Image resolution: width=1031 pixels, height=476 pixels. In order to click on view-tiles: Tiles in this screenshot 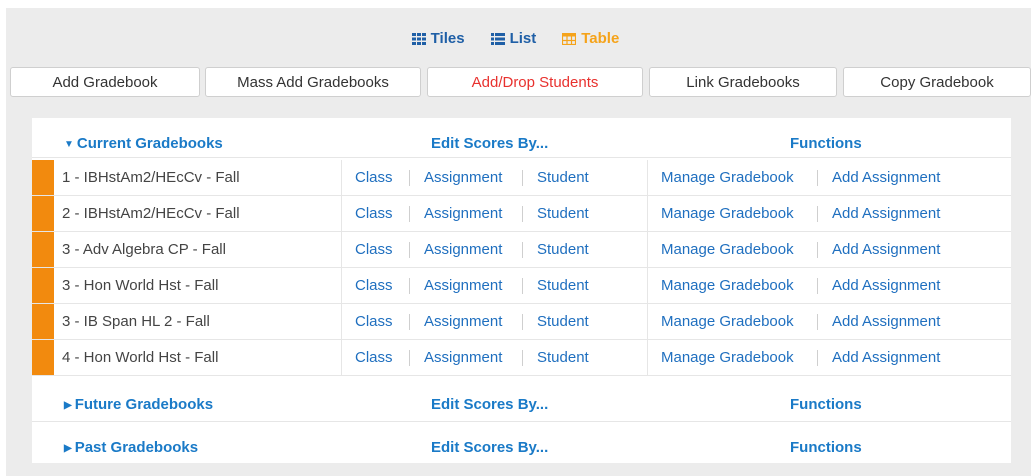, I will do `click(438, 38)`.